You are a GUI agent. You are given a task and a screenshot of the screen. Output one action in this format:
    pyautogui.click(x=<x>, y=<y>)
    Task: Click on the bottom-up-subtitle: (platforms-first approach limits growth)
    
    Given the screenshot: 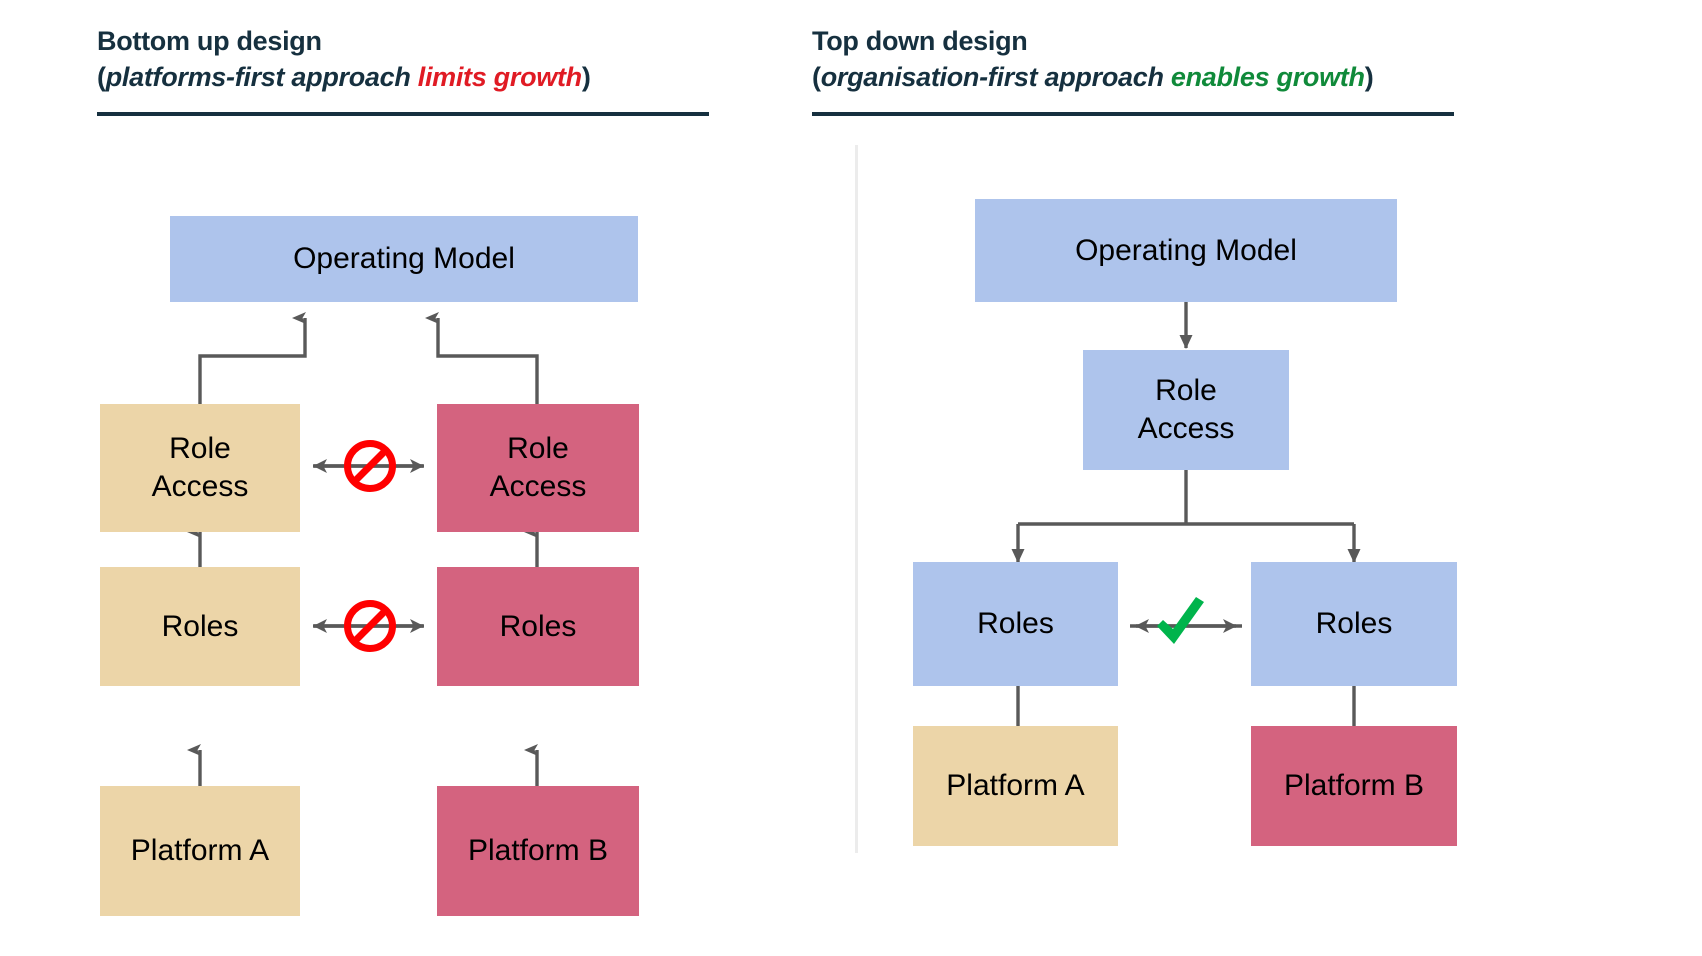 What is the action you would take?
    pyautogui.click(x=344, y=77)
    